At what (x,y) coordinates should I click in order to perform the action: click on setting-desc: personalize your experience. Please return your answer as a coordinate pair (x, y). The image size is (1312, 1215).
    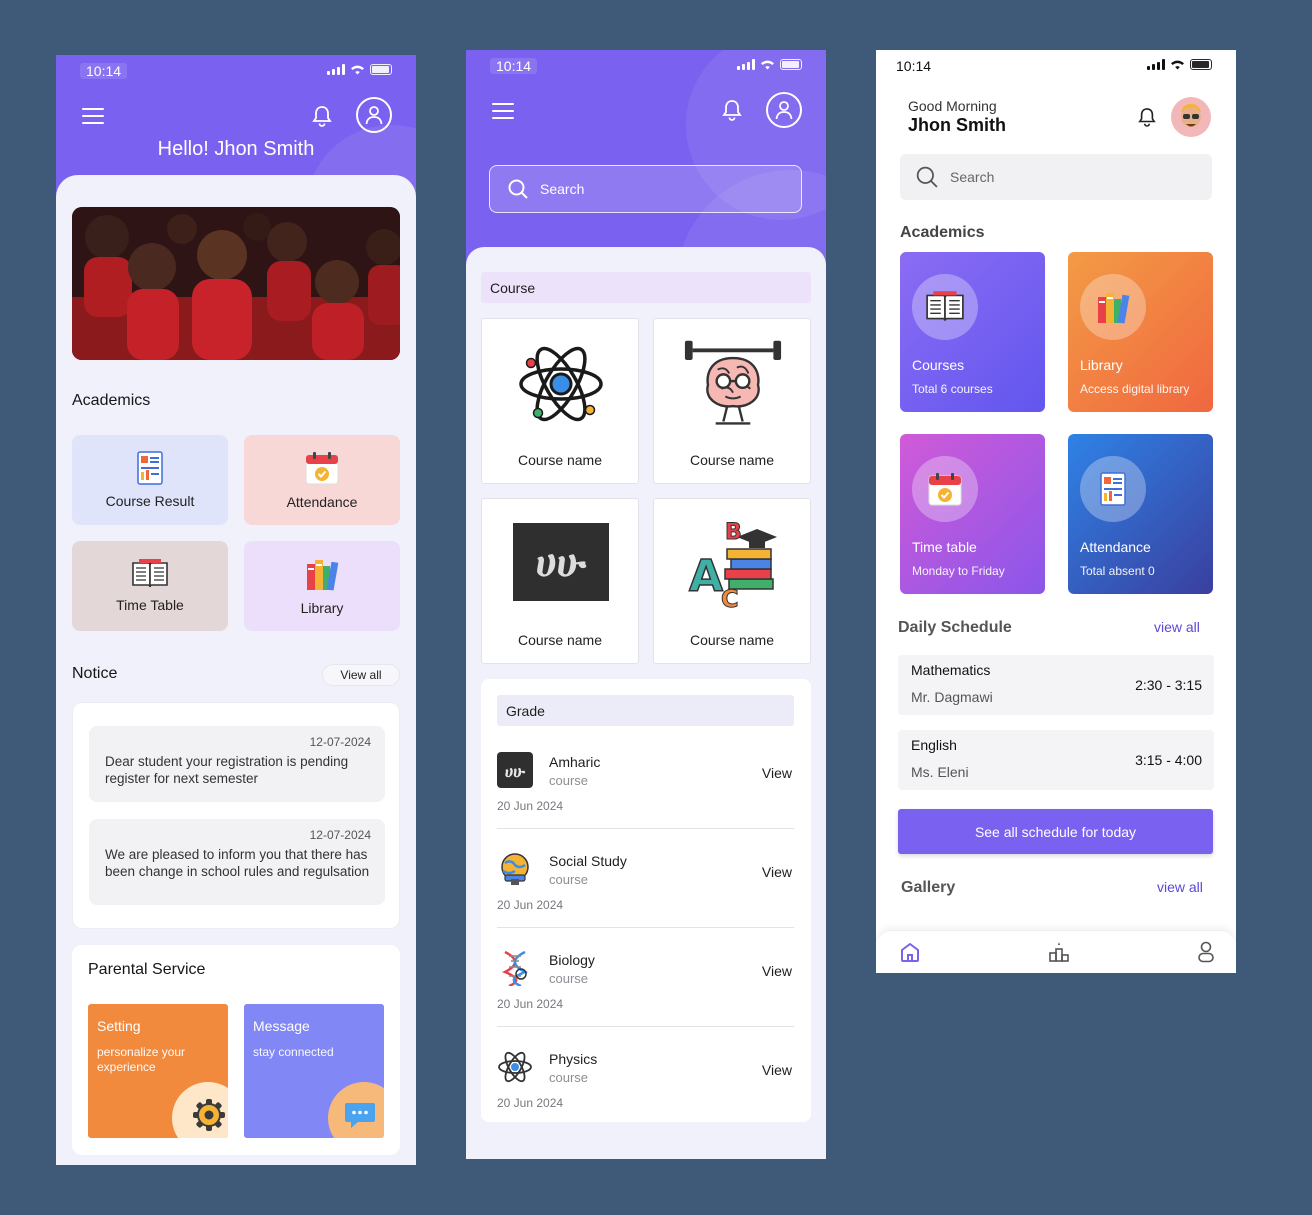
    Looking at the image, I should click on (141, 1059).